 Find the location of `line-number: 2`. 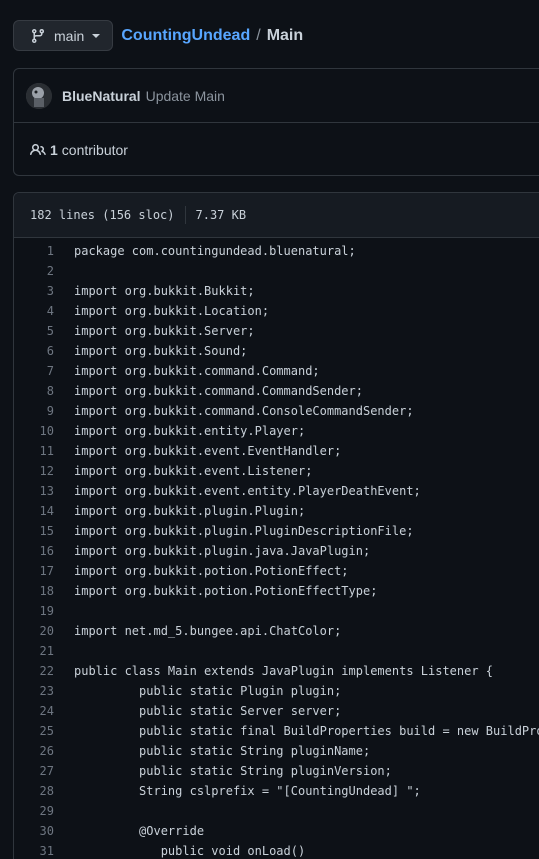

line-number: 2 is located at coordinates (34, 271).